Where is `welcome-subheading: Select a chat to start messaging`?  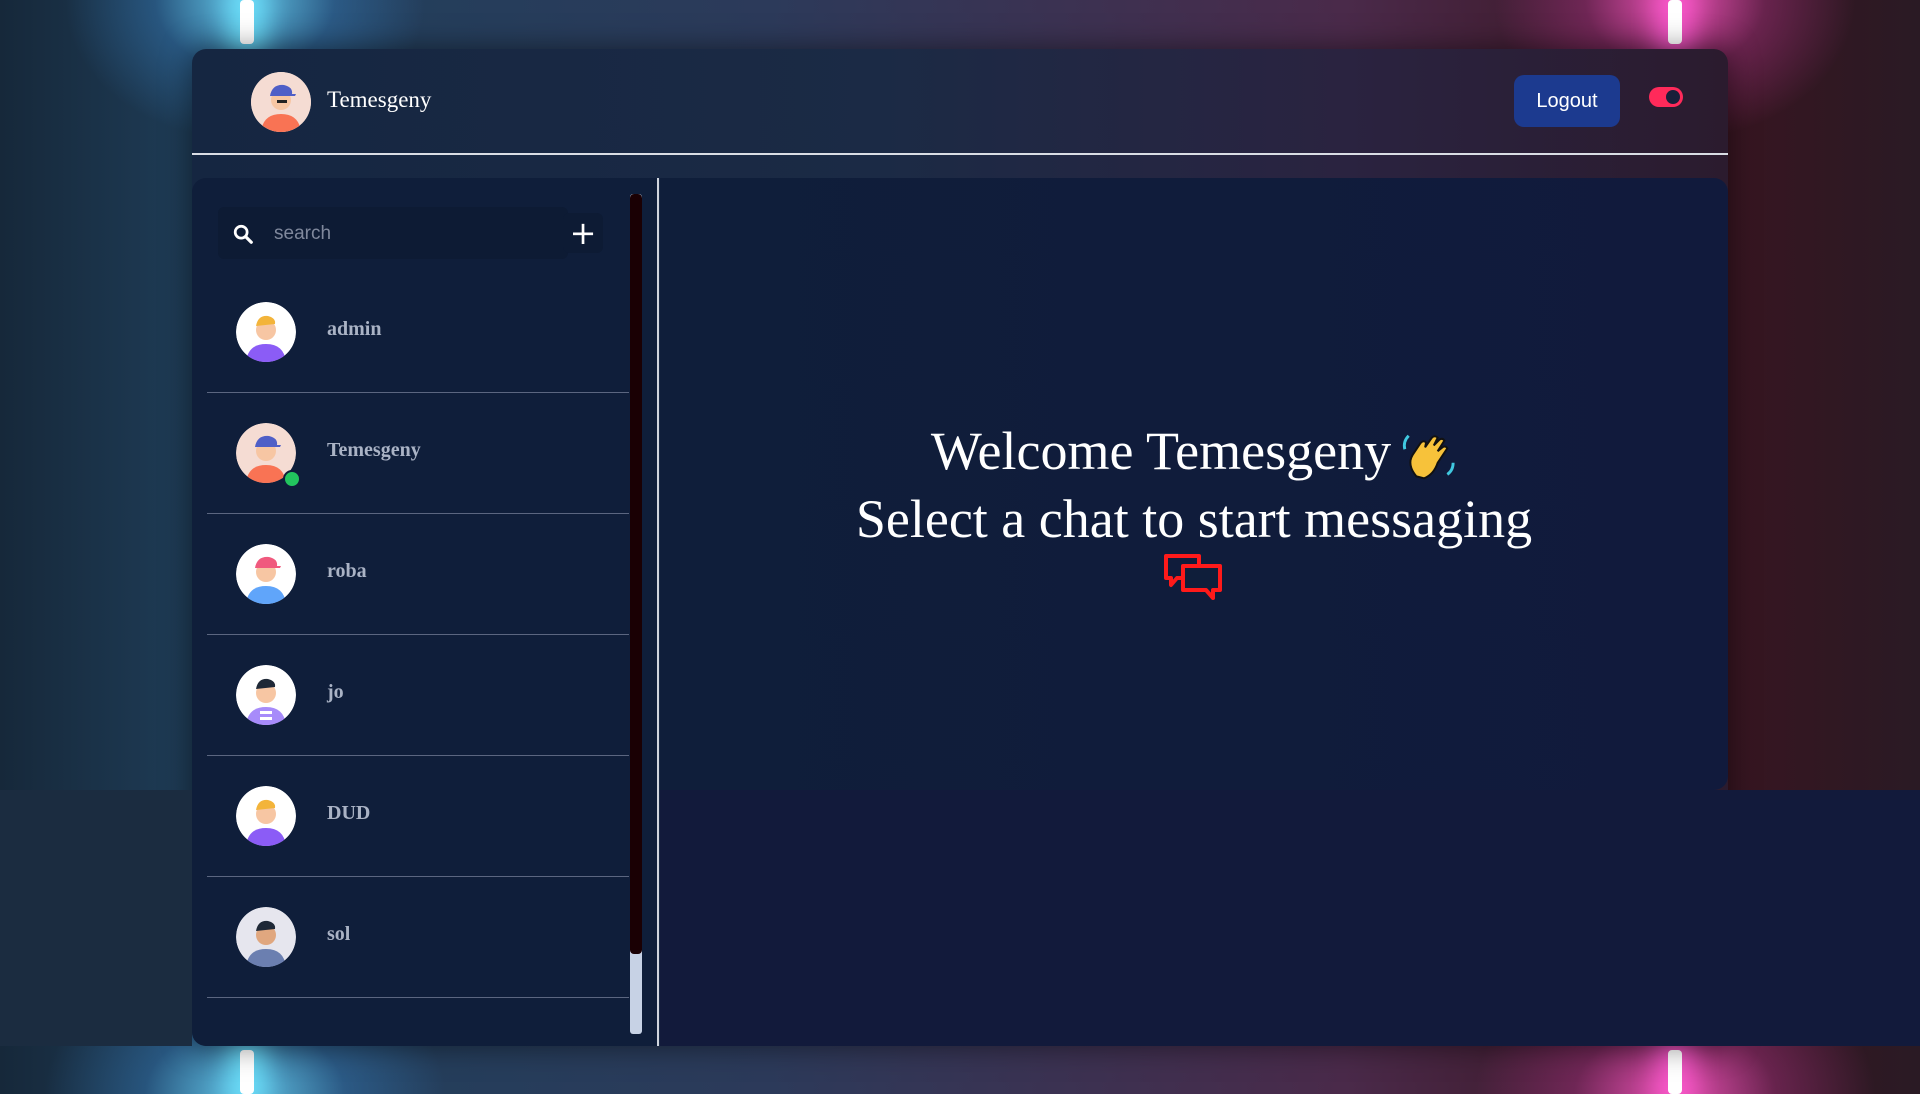
welcome-subheading: Select a chat to start messaging is located at coordinates (1194, 518).